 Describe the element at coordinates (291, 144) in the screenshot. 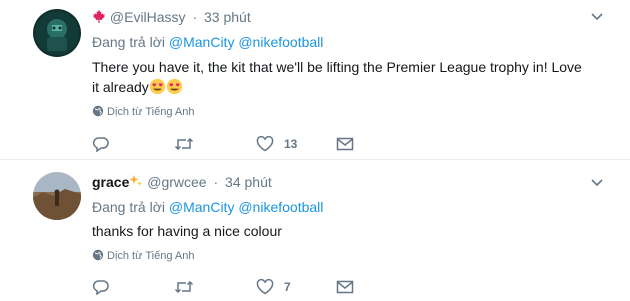

I see `like-count: 13` at that location.